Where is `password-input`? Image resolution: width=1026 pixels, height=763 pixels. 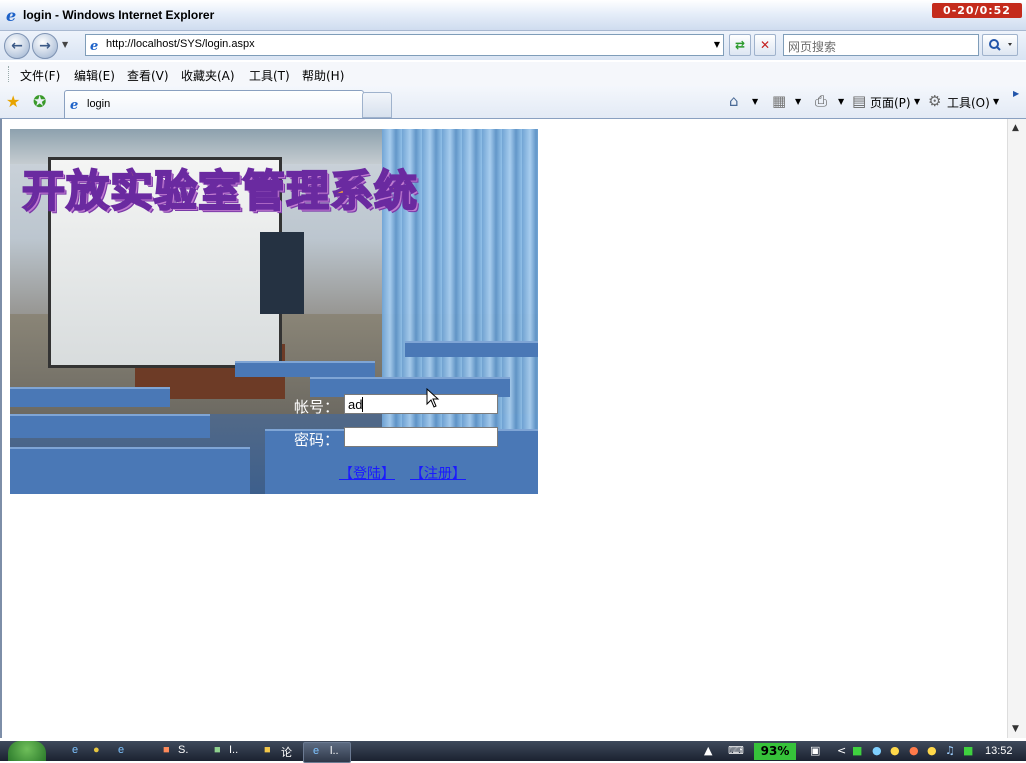
password-input is located at coordinates (421, 437).